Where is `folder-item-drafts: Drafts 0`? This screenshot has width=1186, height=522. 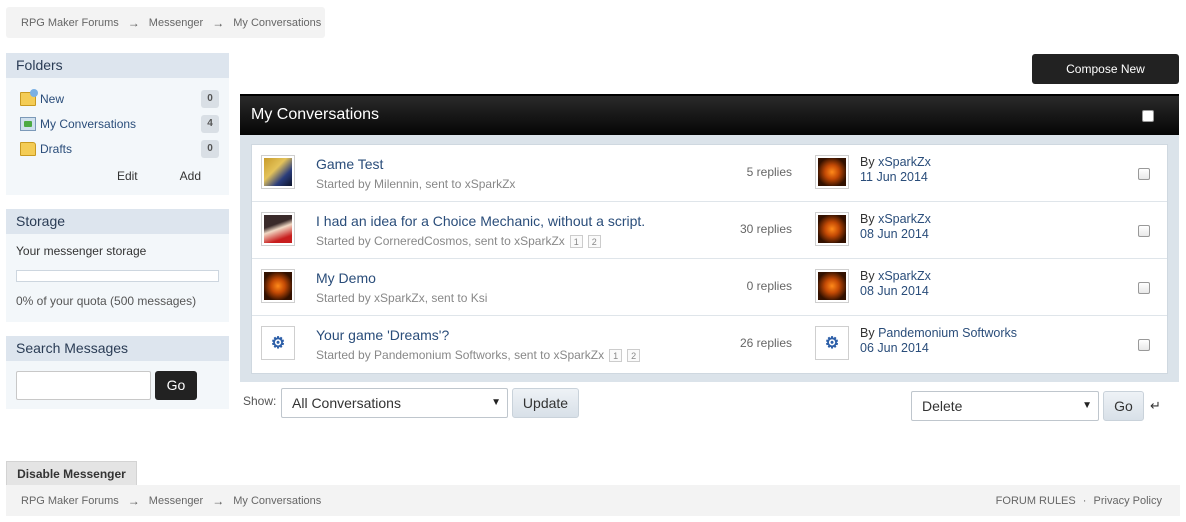 folder-item-drafts: Drafts 0 is located at coordinates (119, 148).